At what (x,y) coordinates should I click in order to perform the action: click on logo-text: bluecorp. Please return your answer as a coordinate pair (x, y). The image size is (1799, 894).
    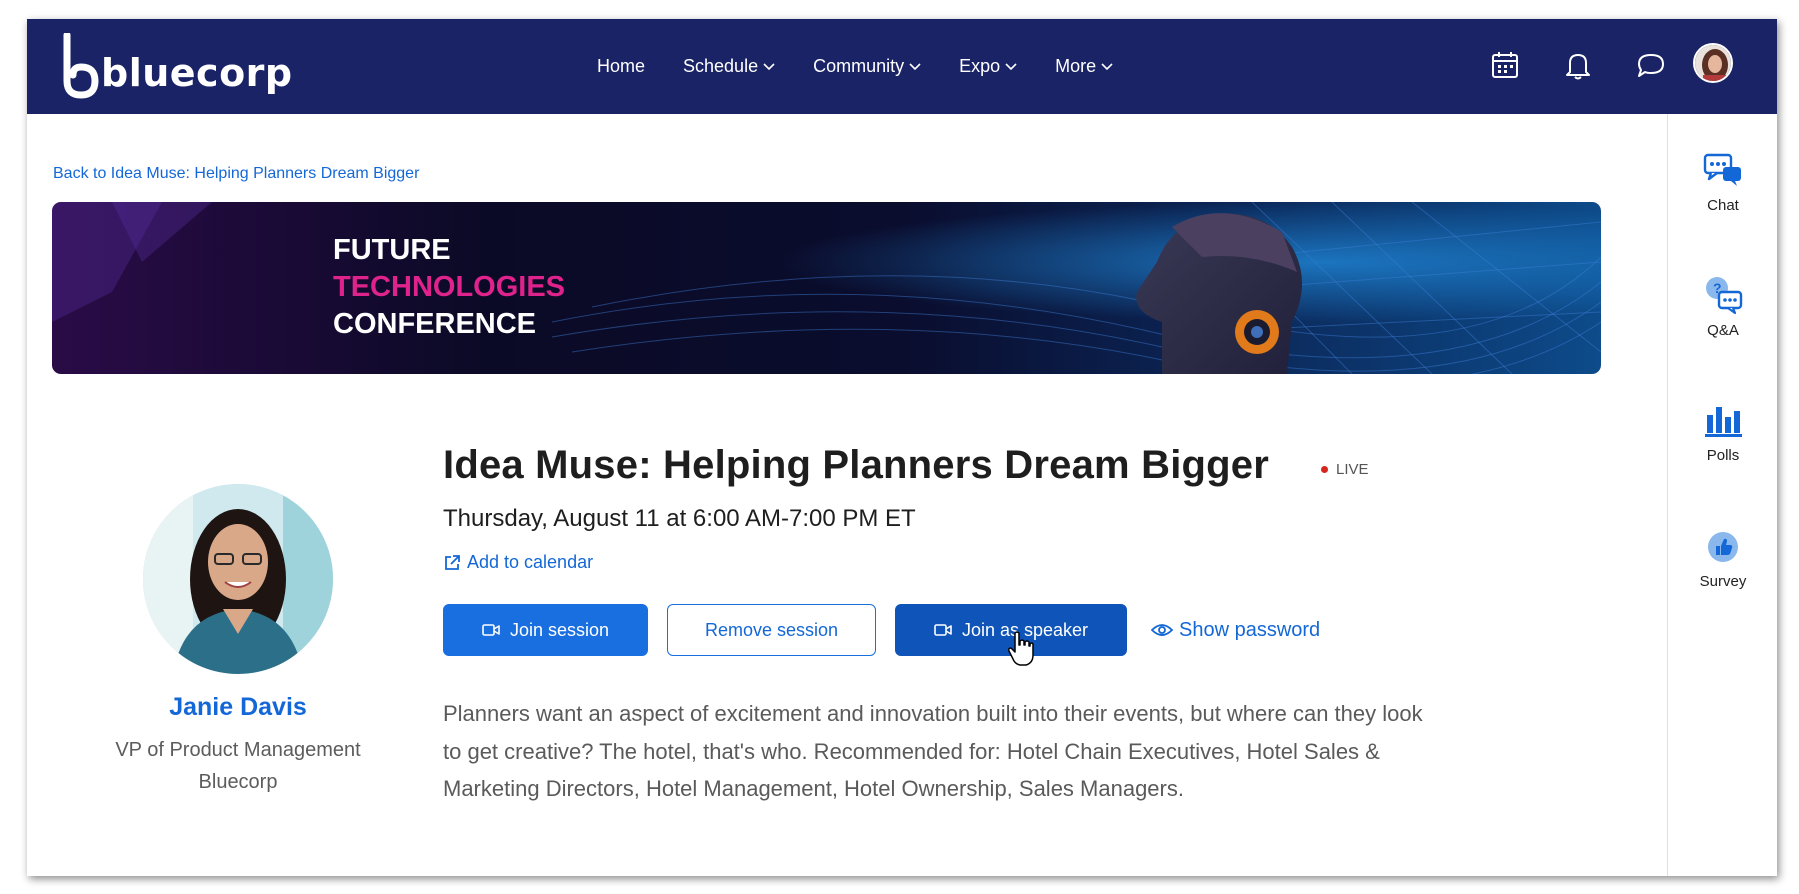
    Looking at the image, I should click on (197, 73).